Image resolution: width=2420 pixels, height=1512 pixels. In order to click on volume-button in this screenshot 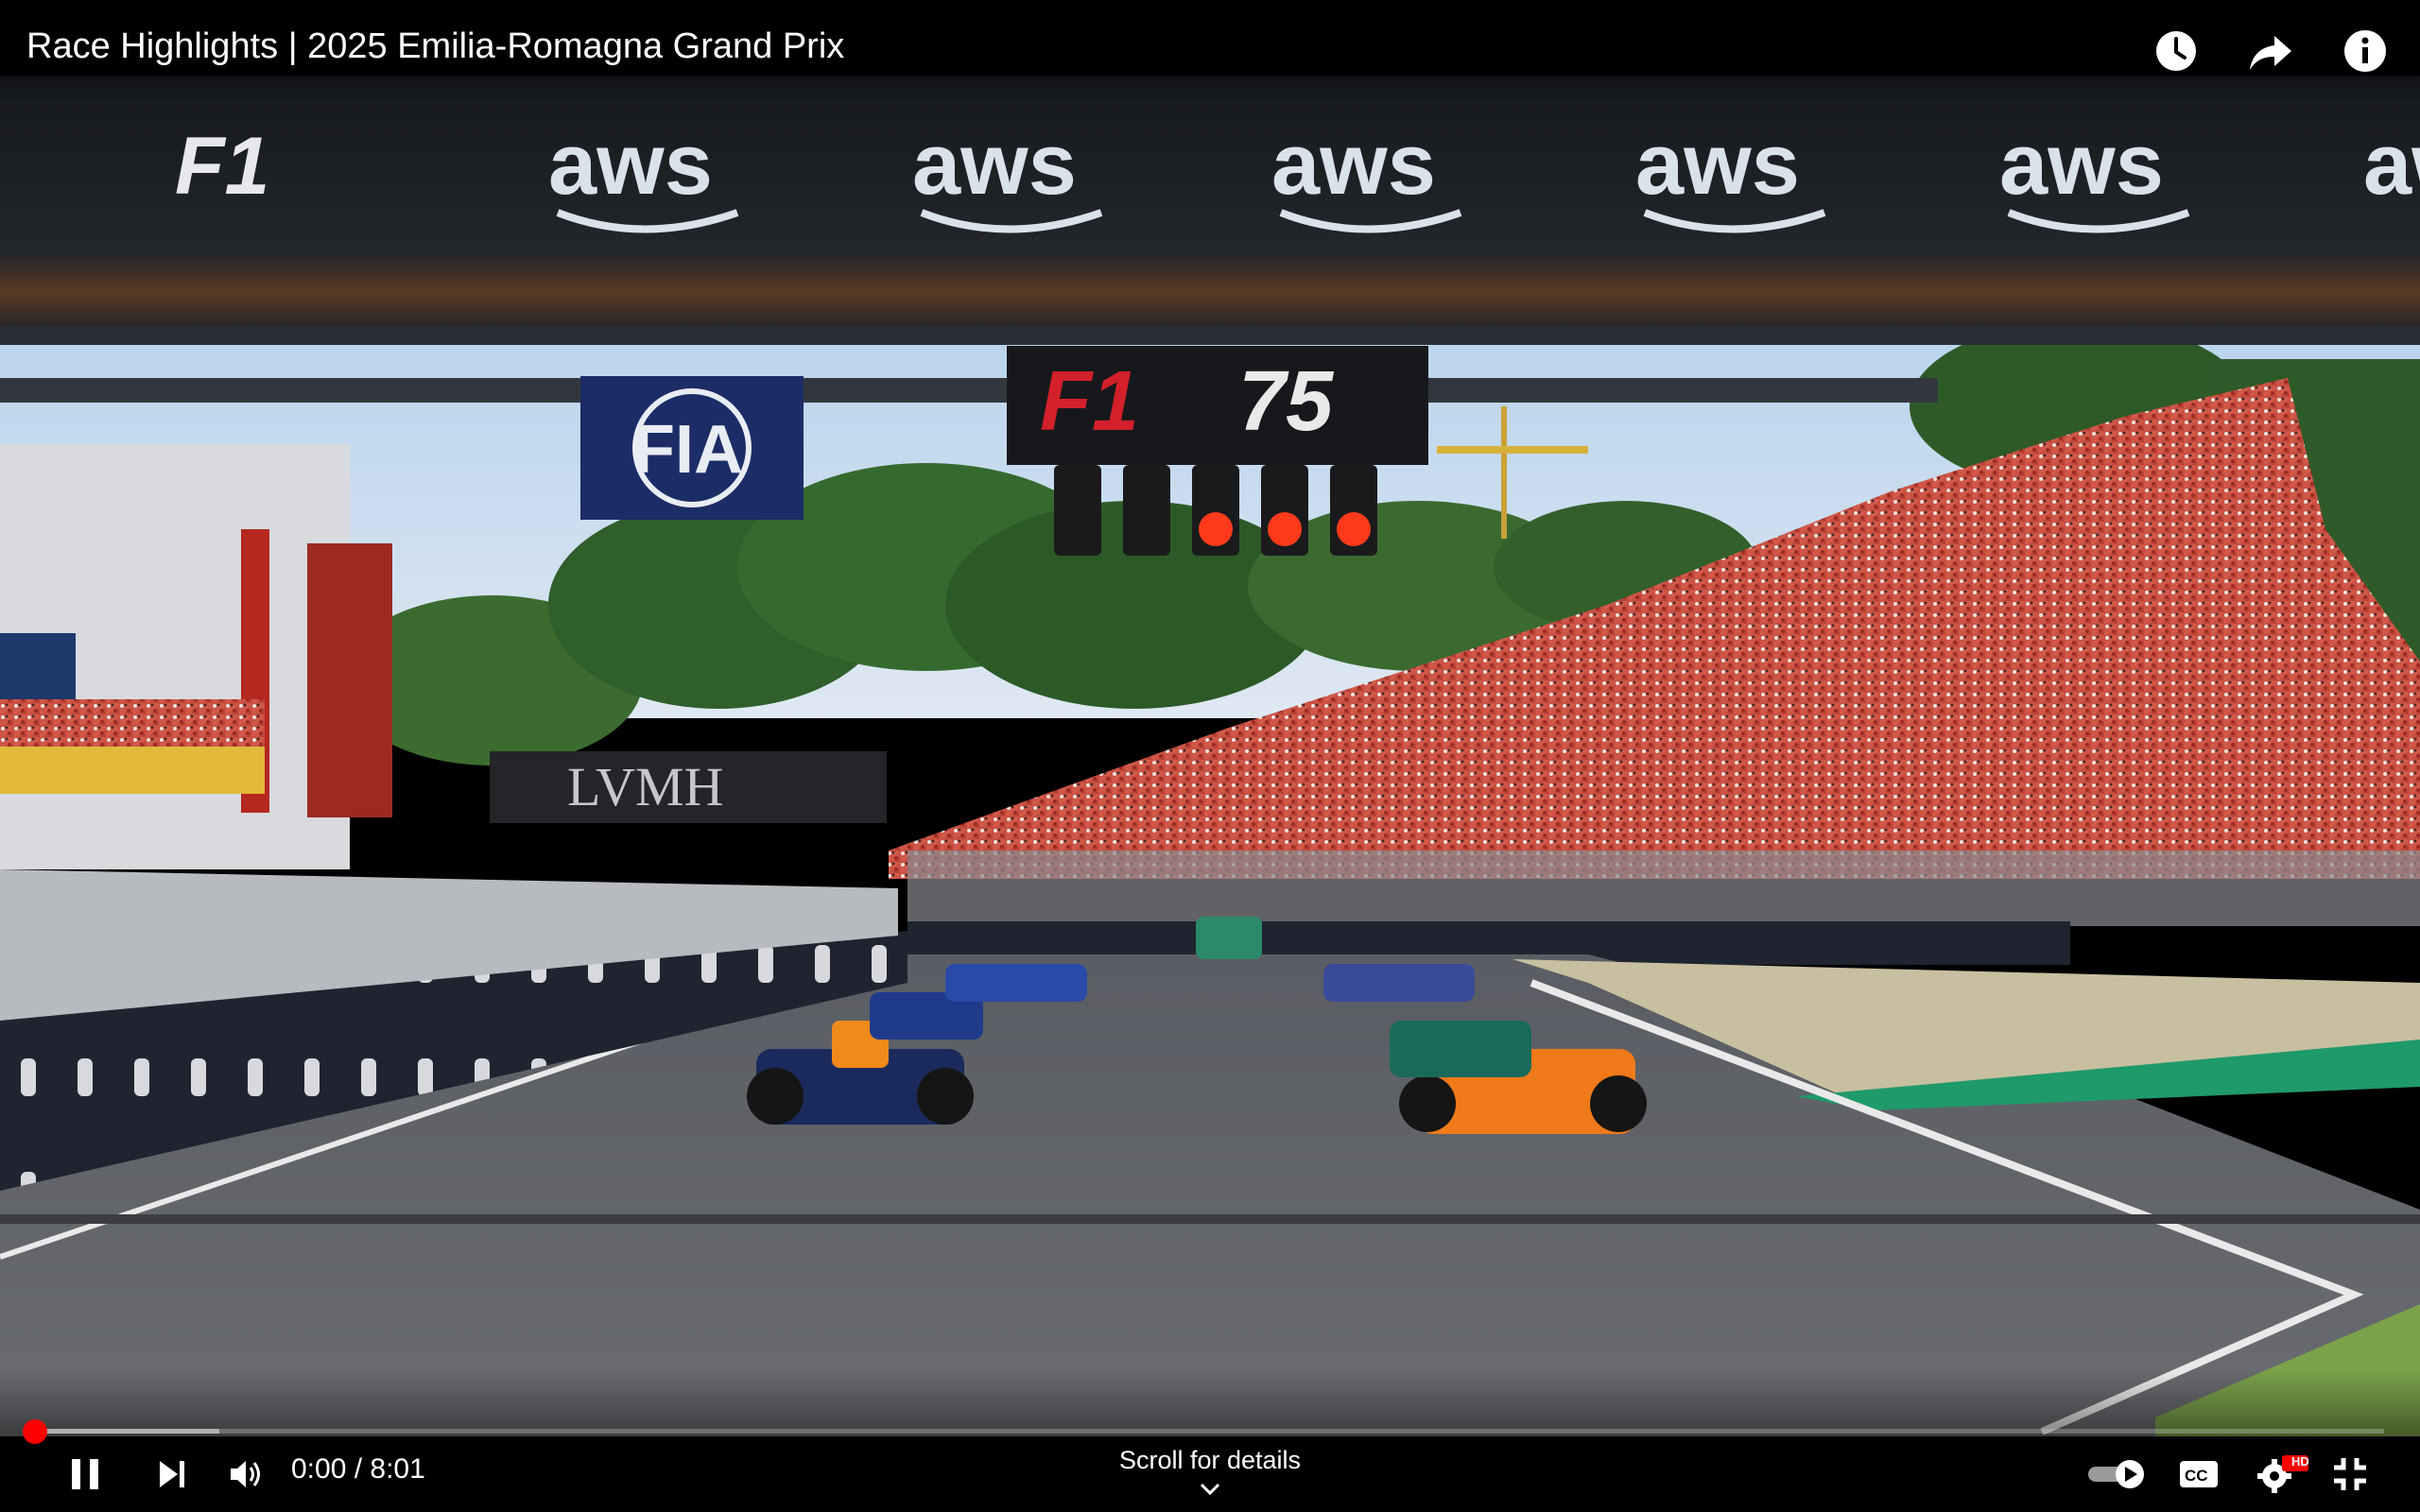, I will do `click(245, 1474)`.